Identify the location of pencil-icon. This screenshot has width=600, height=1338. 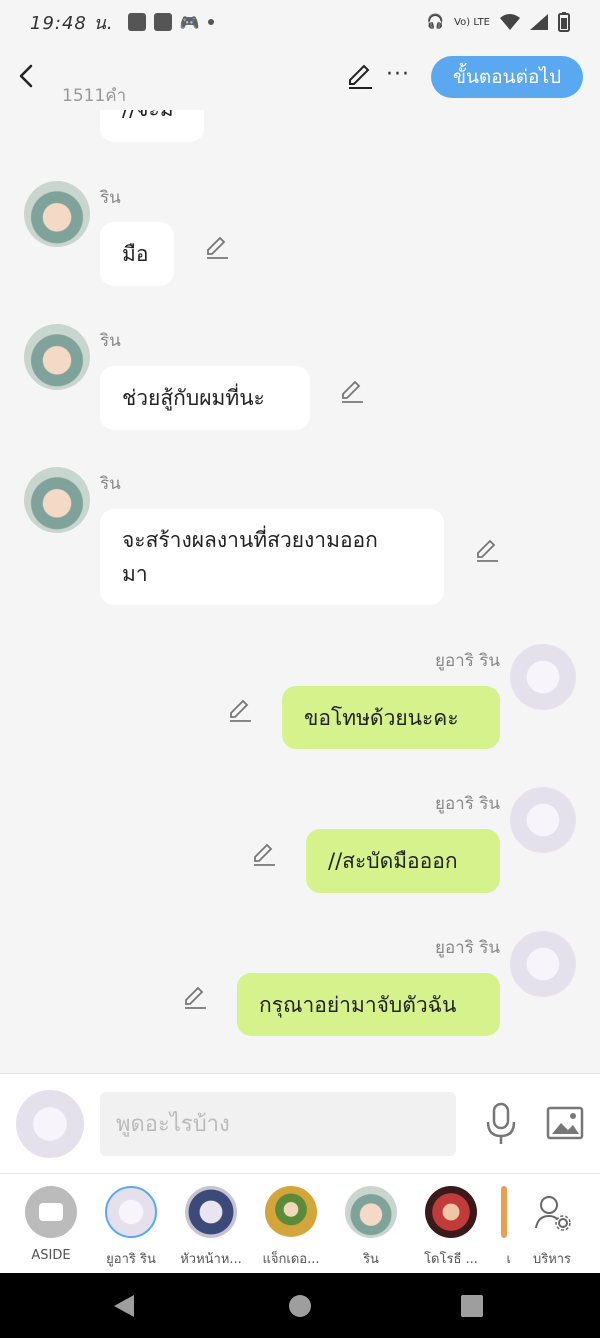
(360, 76).